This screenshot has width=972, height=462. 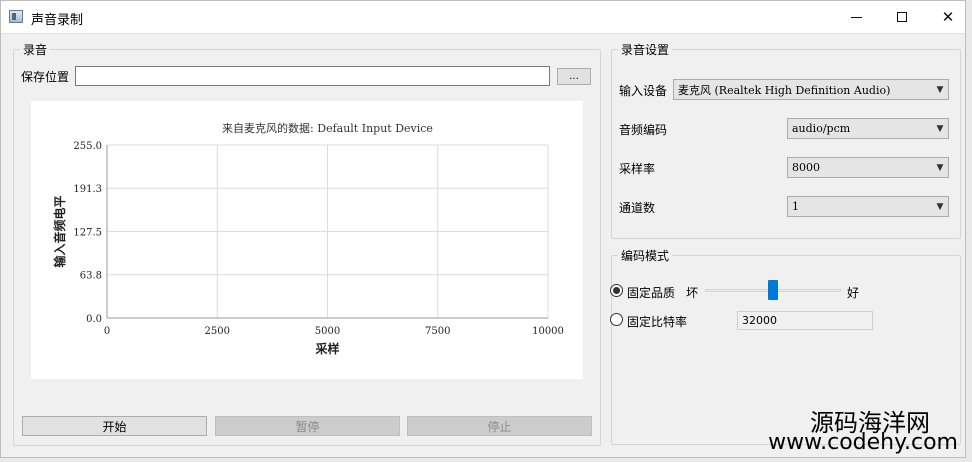 What do you see at coordinates (91, 276) in the screenshot?
I see `y-tick-label: 63.8` at bounding box center [91, 276].